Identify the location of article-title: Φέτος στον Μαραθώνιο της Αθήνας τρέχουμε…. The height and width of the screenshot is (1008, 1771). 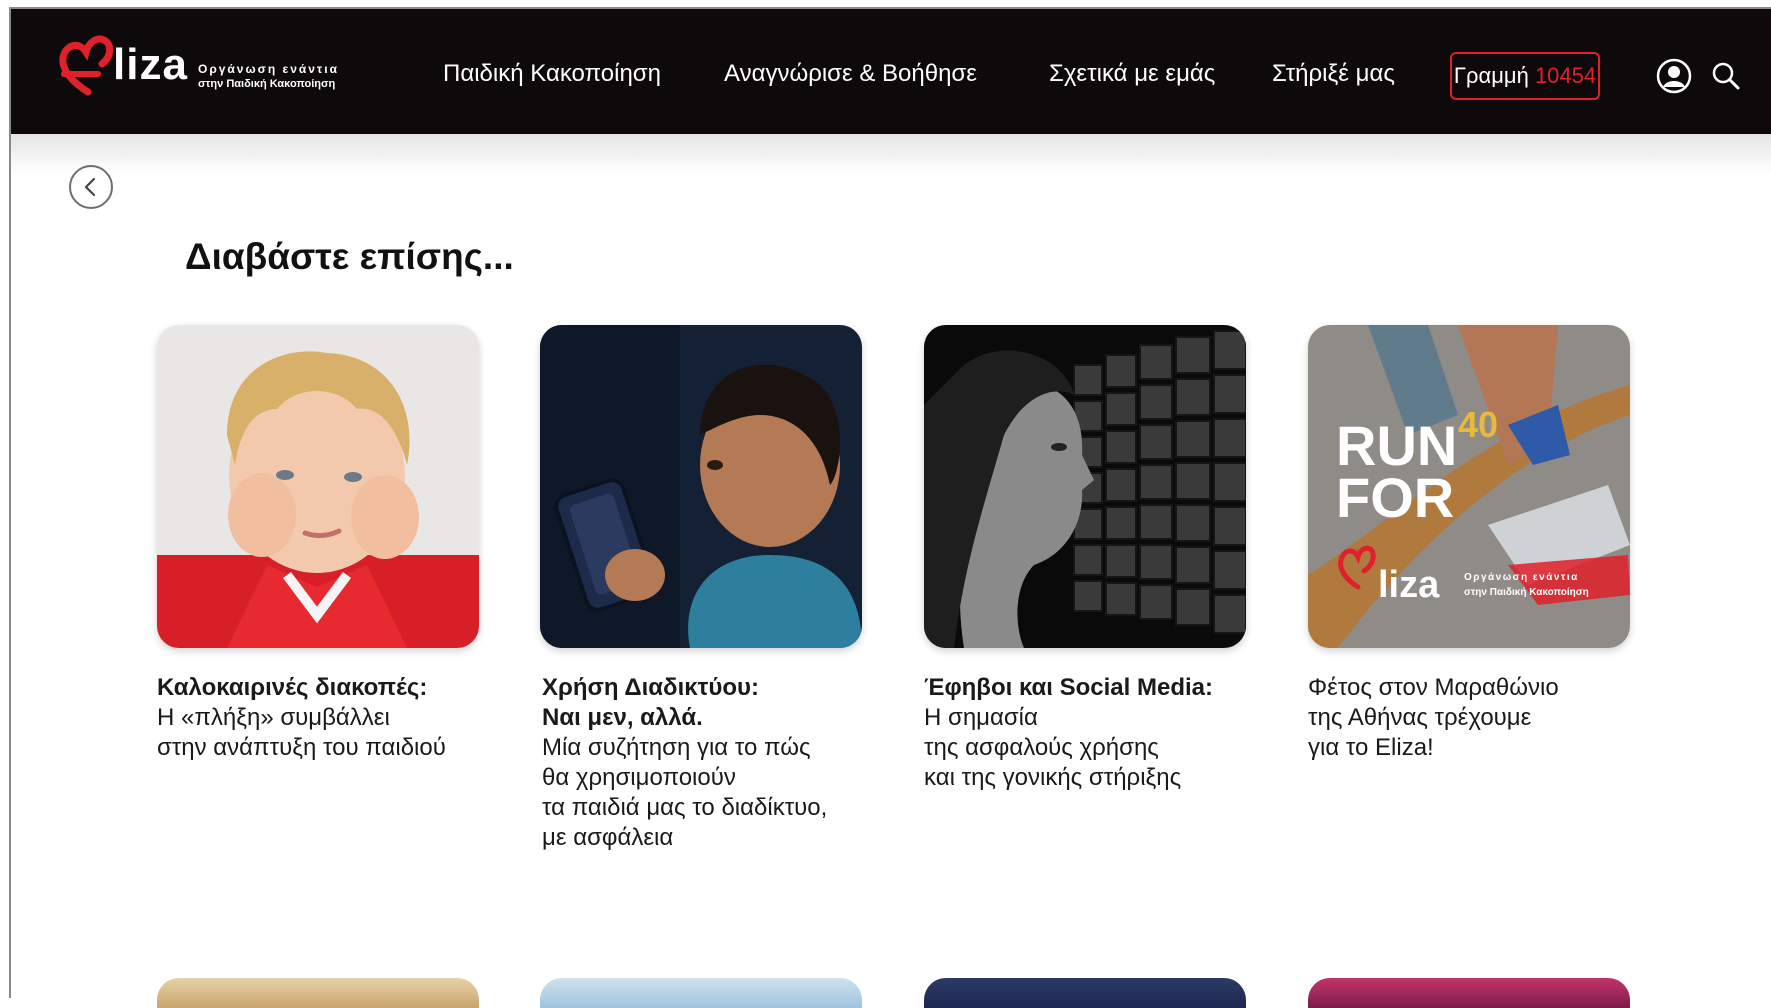
(1433, 717).